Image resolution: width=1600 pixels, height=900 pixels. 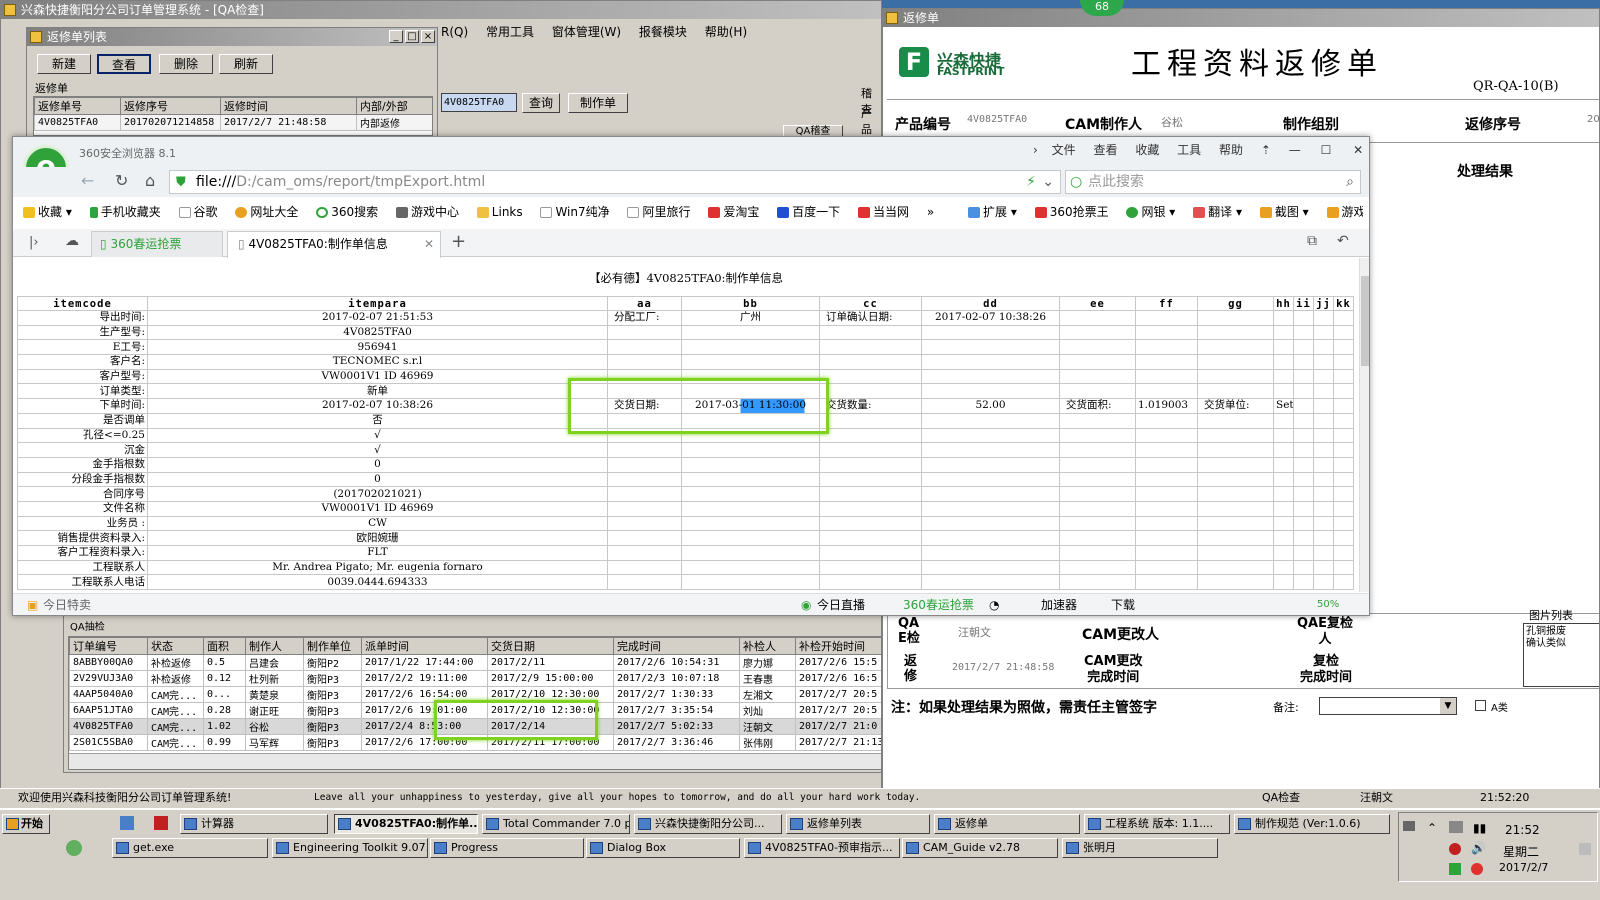 What do you see at coordinates (883, 212) in the screenshot?
I see `bookmark-item: 当当网` at bounding box center [883, 212].